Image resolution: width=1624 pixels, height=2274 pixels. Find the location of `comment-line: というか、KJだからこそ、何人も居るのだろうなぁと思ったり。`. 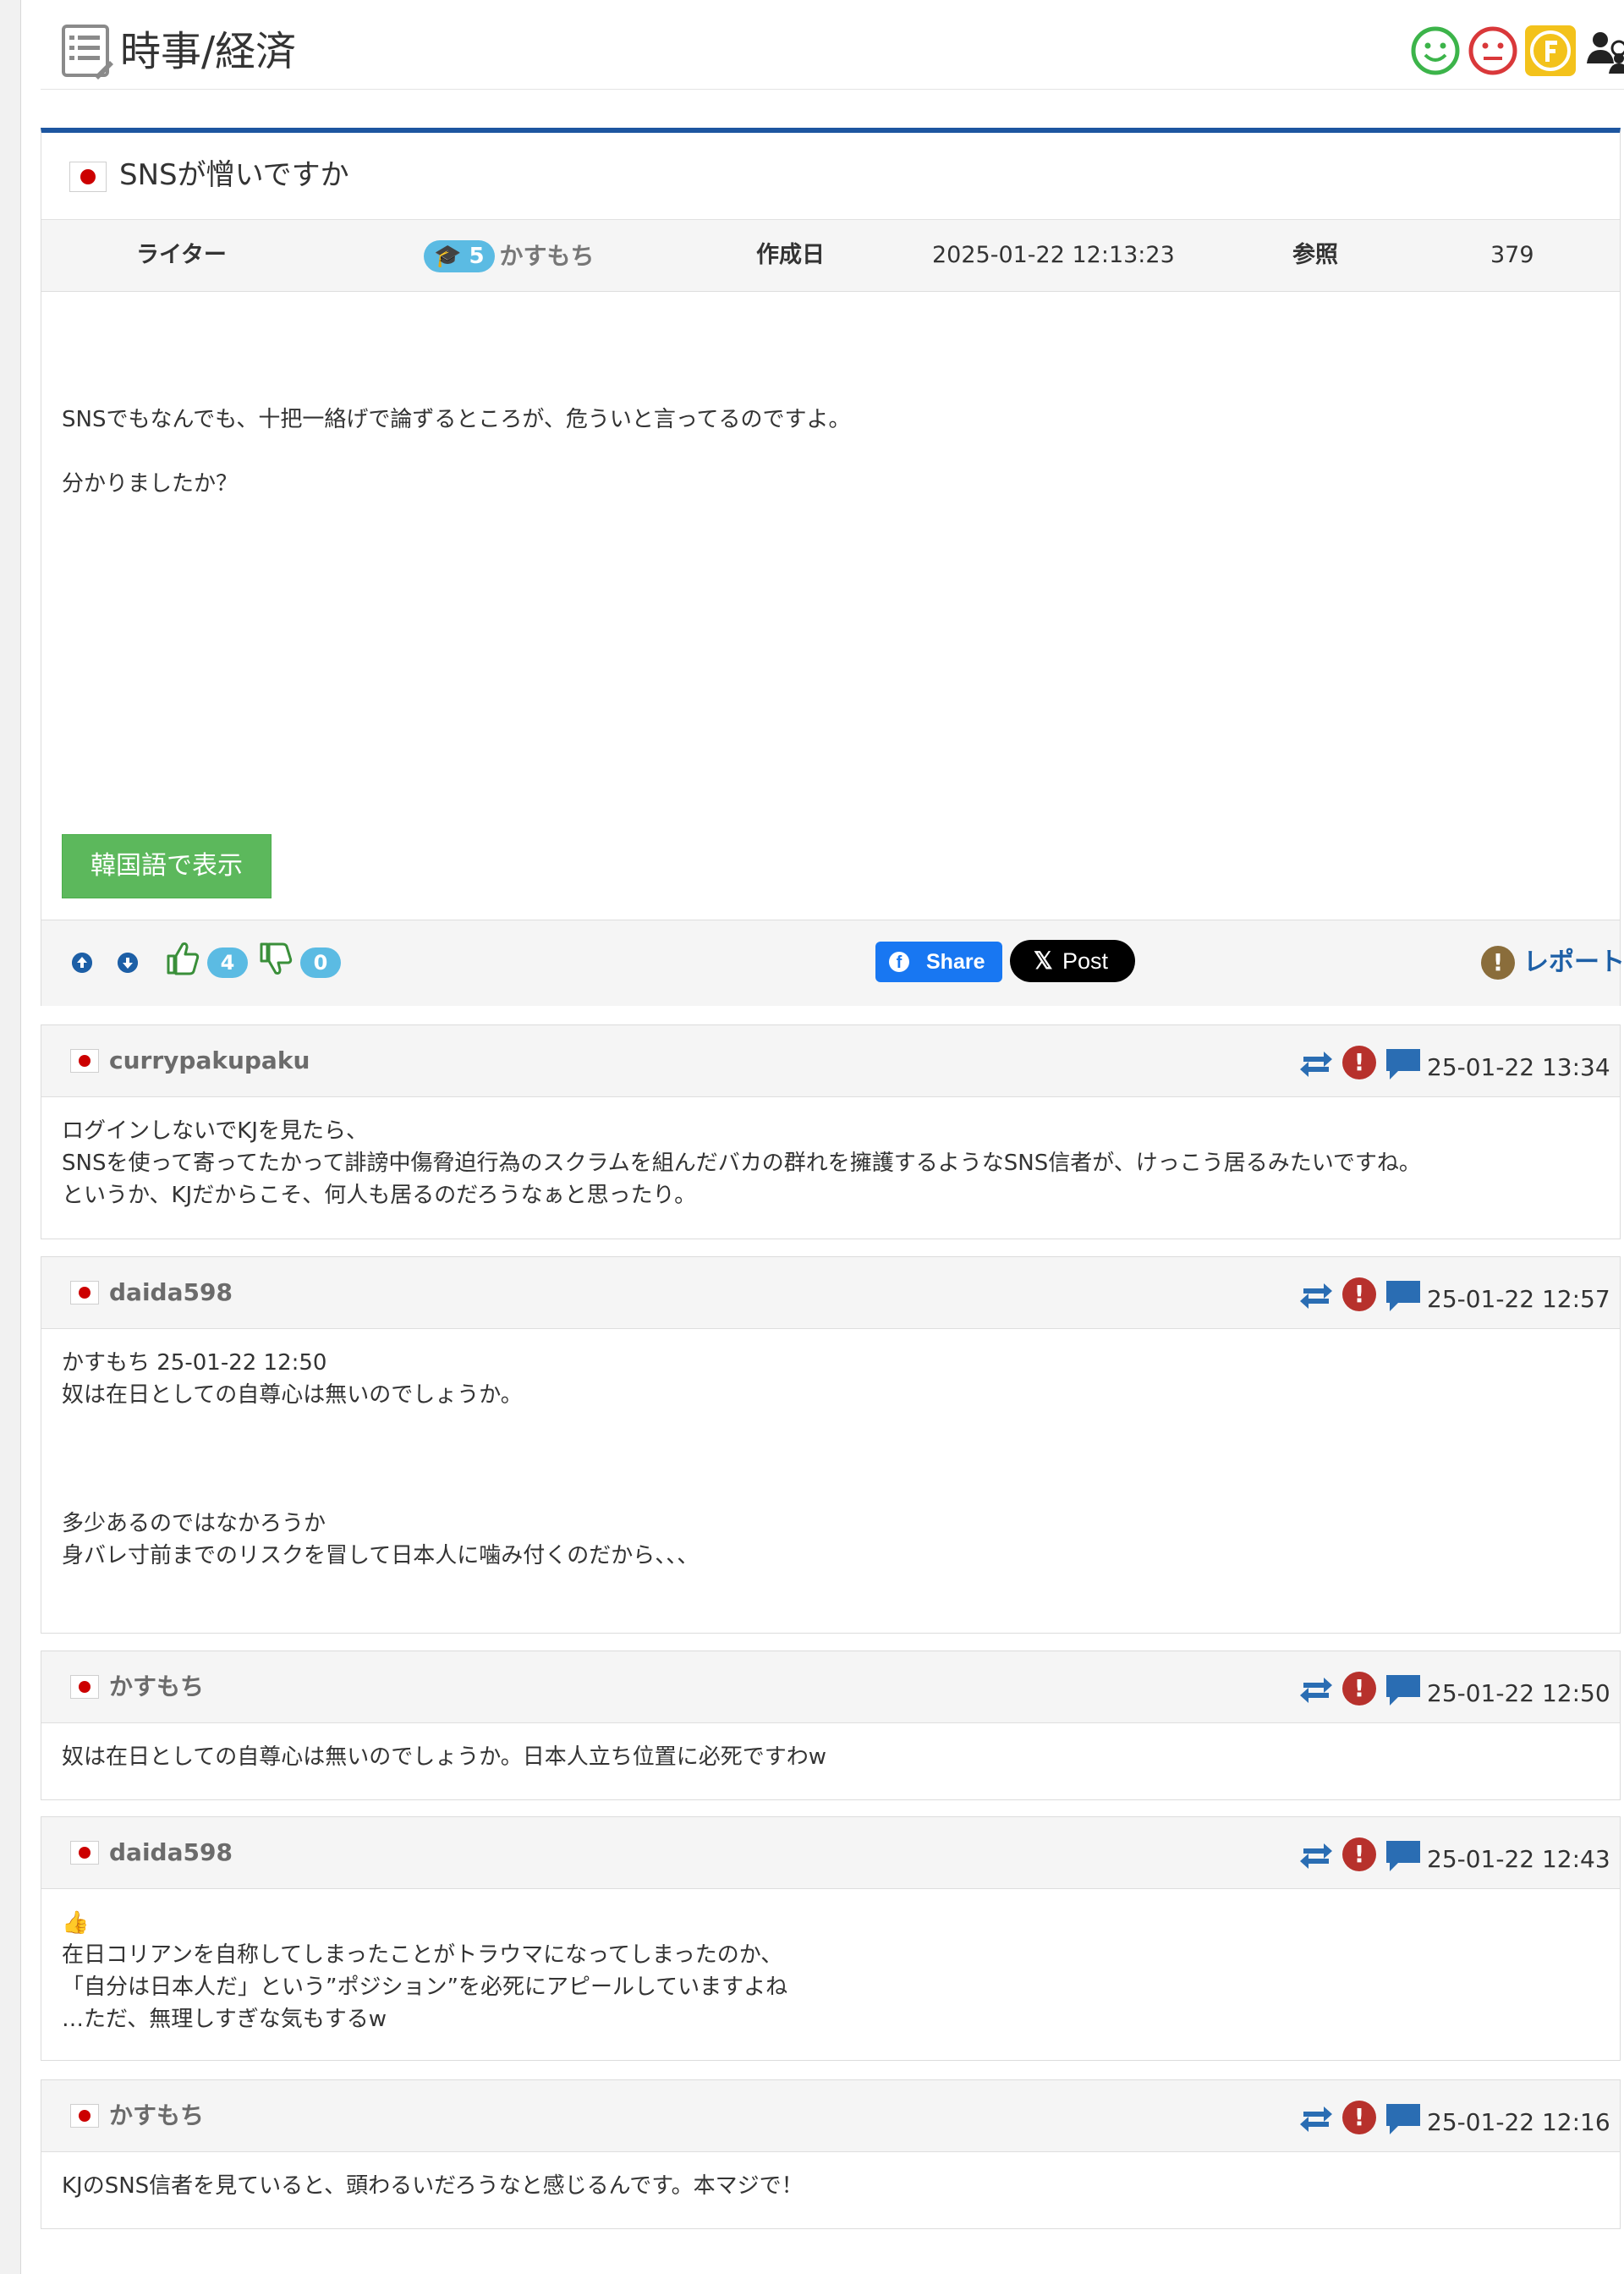

comment-line: というか、KJだからこそ、何人も居るのだろうなぁと思ったり。 is located at coordinates (379, 1195).